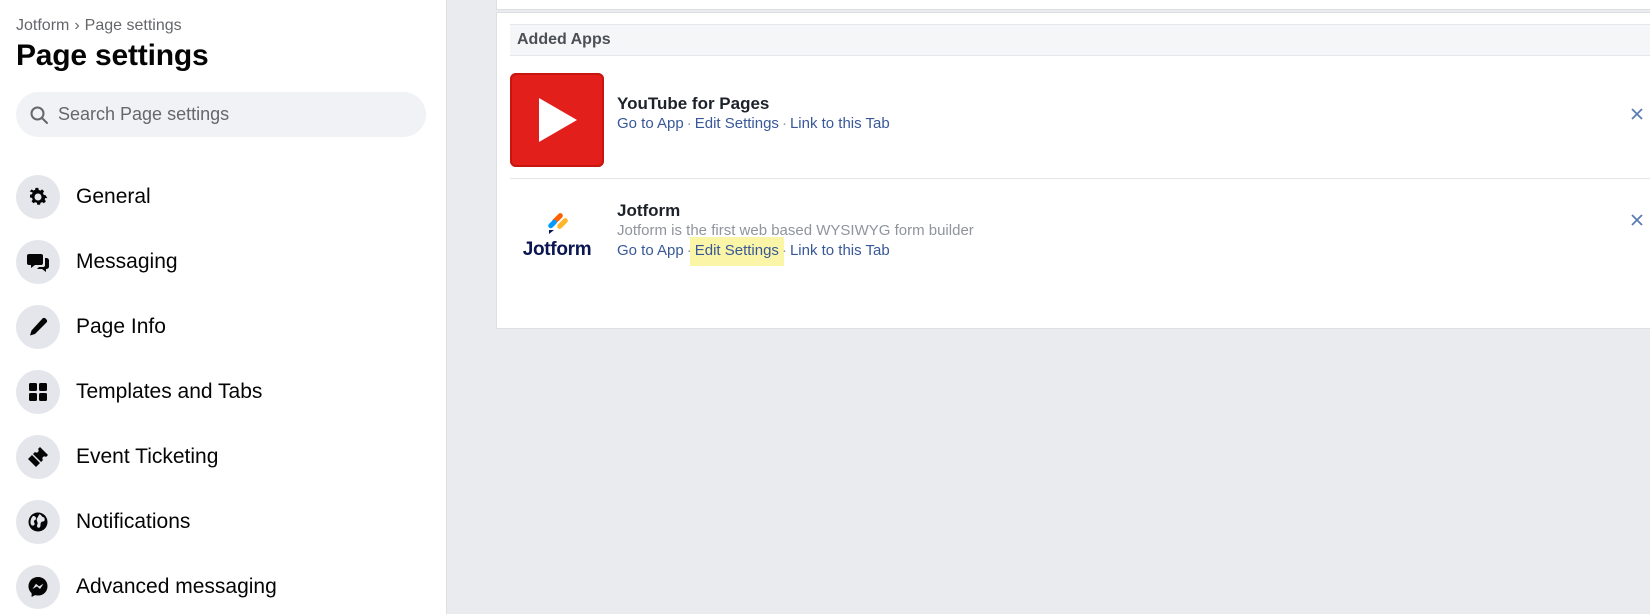 The image size is (1650, 614). Describe the element at coordinates (127, 261) in the screenshot. I see `sidebar-item-label: Messaging` at that location.